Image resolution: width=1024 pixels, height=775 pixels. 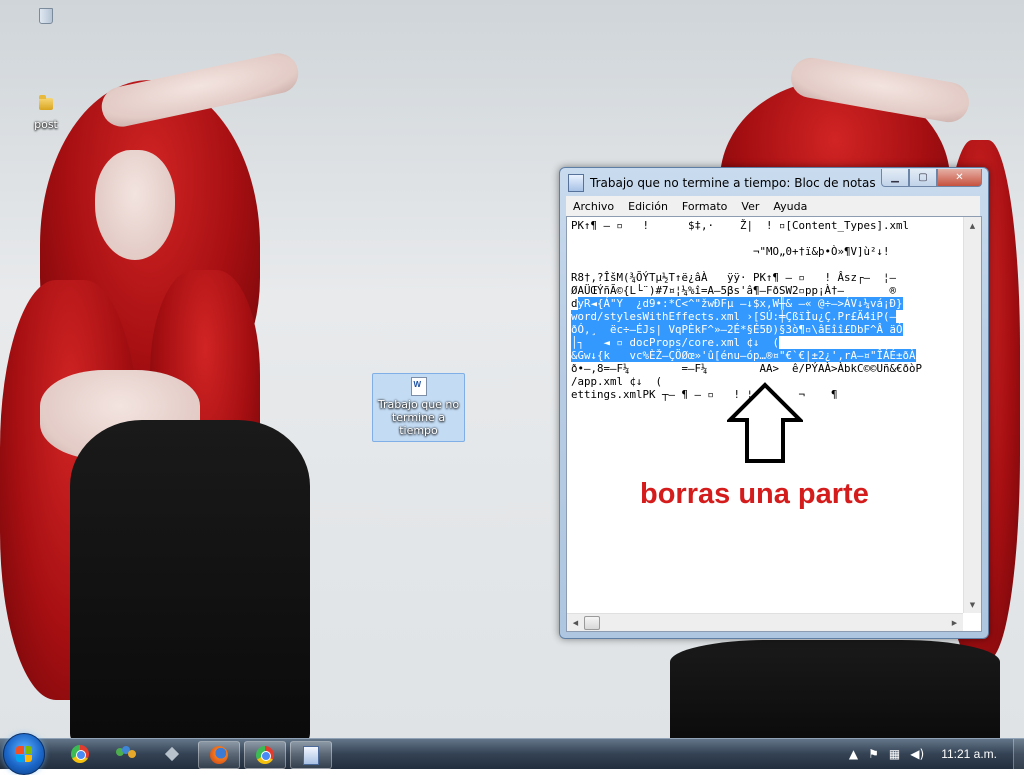 What do you see at coordinates (593, 206) in the screenshot?
I see `menu-archivo: Archivo` at bounding box center [593, 206].